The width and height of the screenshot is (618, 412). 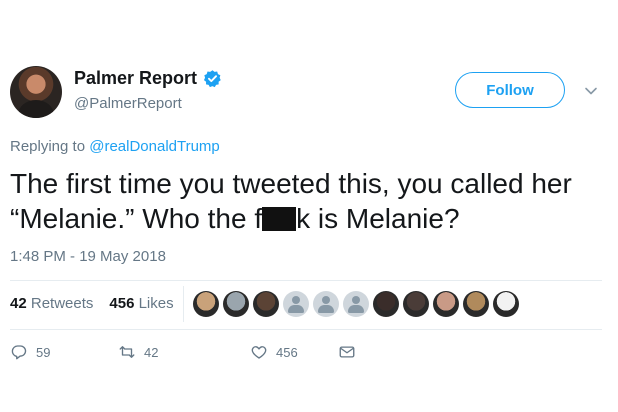 I want to click on reply-icon, so click(x=19, y=352).